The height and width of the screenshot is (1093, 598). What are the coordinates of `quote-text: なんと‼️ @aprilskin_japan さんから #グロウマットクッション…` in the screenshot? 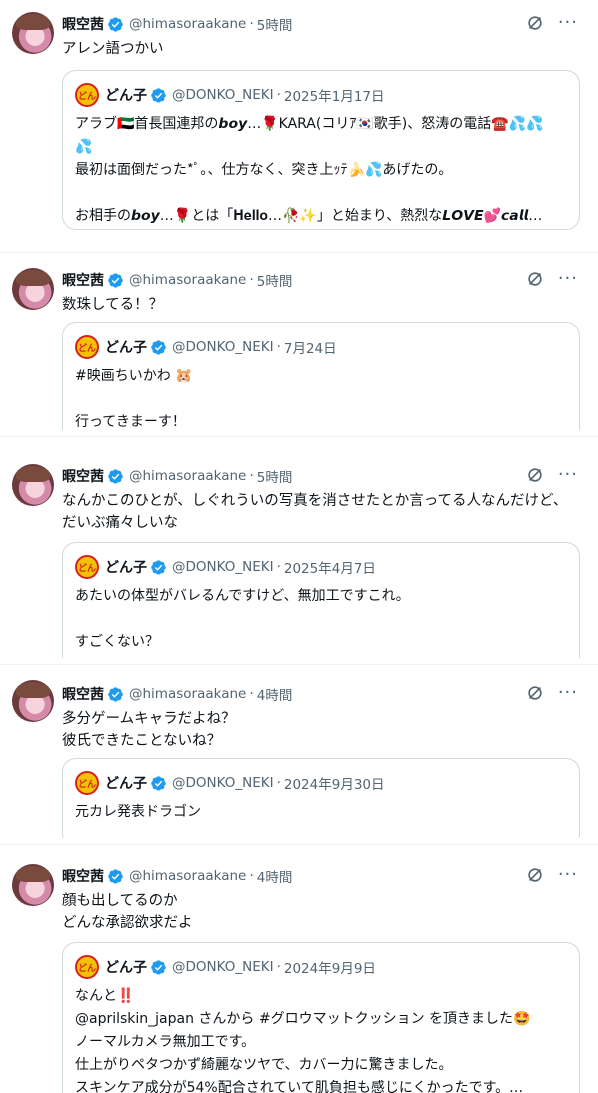 It's located at (303, 1040).